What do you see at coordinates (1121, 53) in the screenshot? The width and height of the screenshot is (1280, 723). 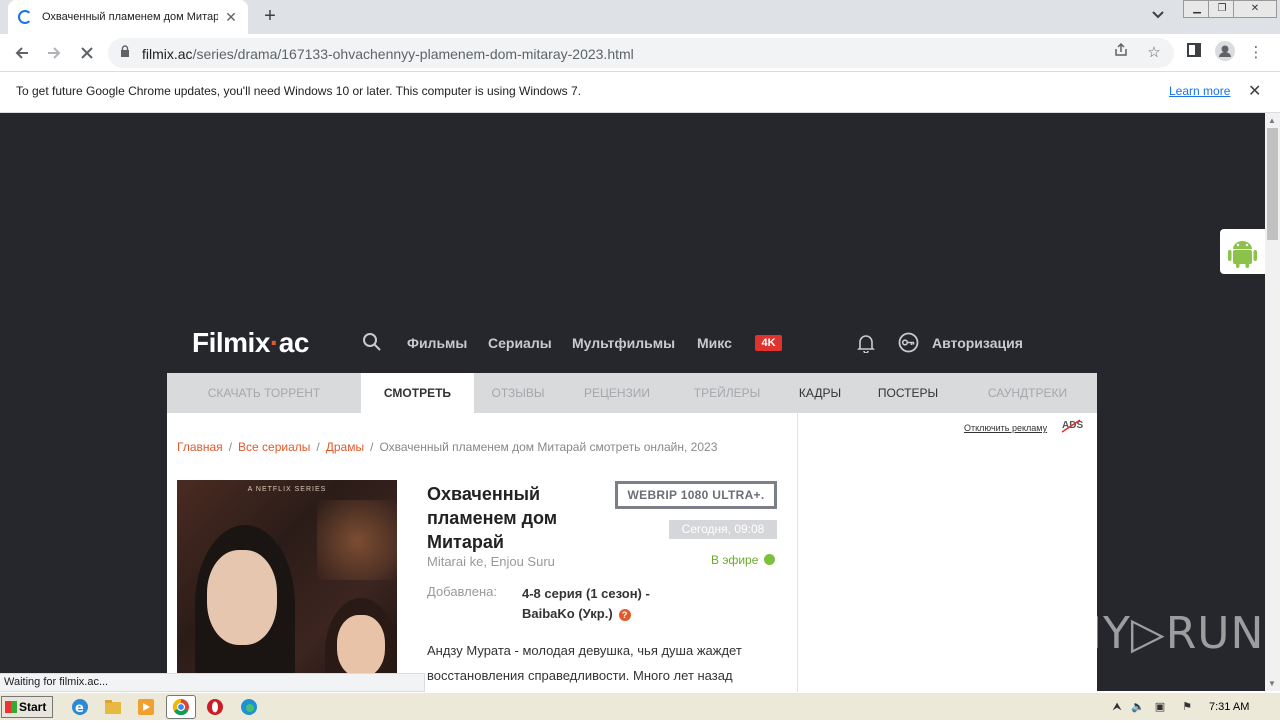 I see `share-icon` at bounding box center [1121, 53].